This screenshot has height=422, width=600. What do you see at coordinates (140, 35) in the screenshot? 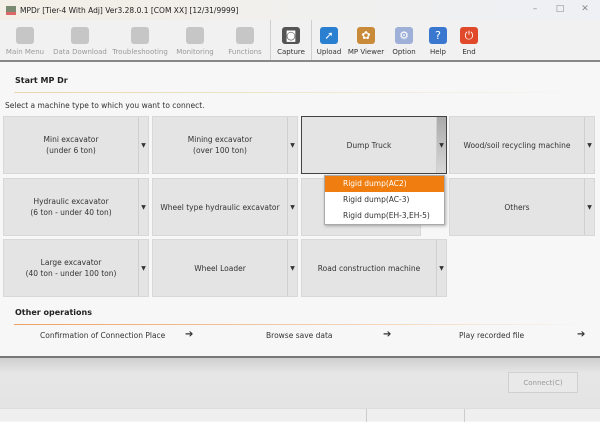
I see `stethoscope-icon` at bounding box center [140, 35].